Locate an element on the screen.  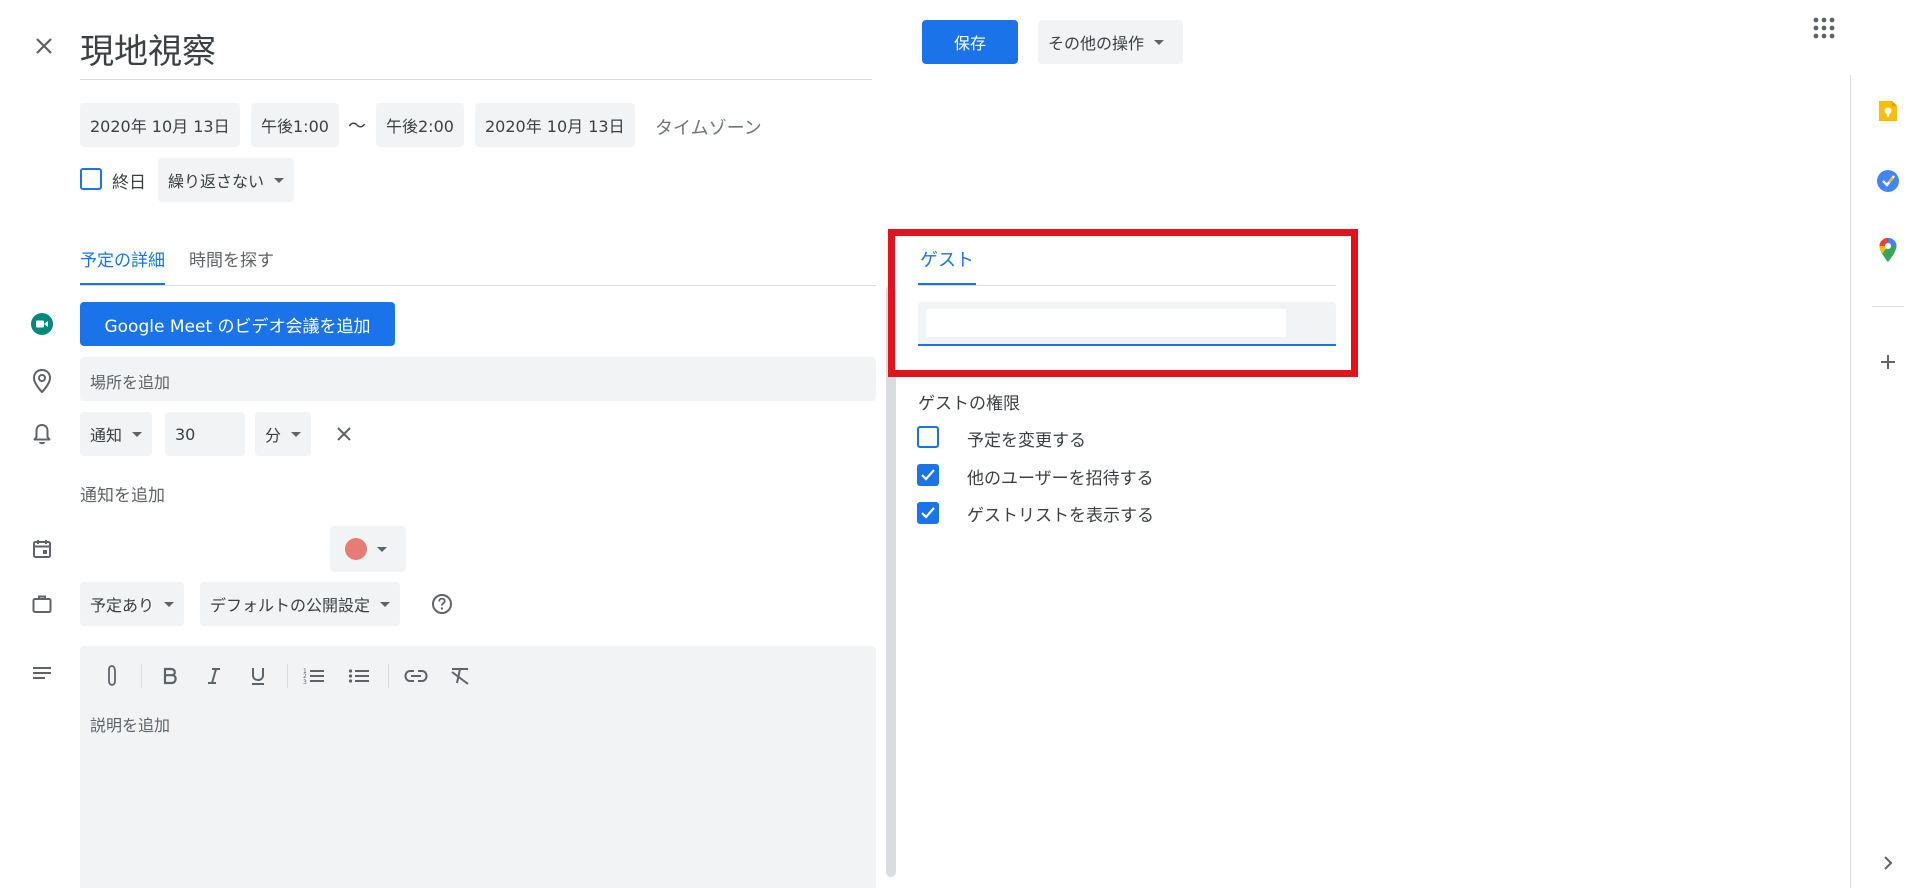
timezone-link: タイムゾーン is located at coordinates (708, 127).